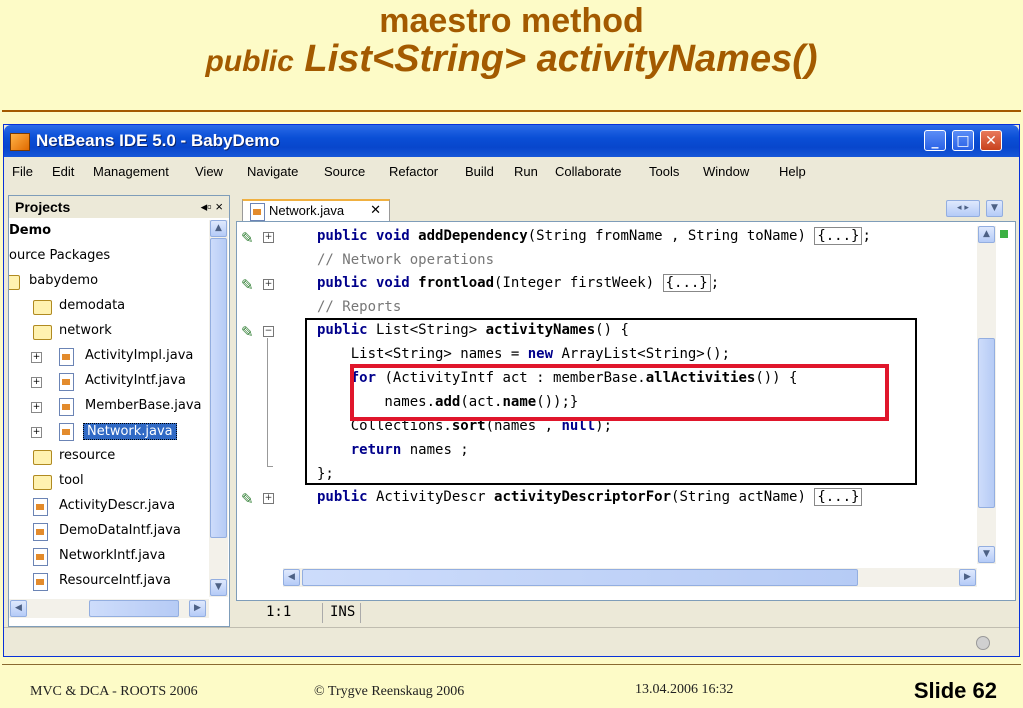 This screenshot has width=1023, height=708. Describe the element at coordinates (406, 260) in the screenshot. I see `code-line: // Network operations` at that location.